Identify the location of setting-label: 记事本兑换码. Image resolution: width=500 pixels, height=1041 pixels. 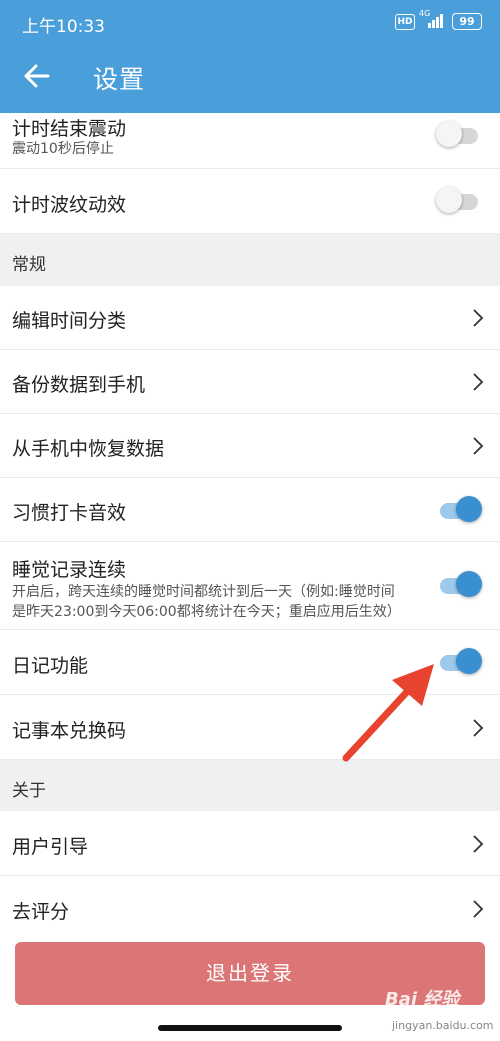
(69, 731).